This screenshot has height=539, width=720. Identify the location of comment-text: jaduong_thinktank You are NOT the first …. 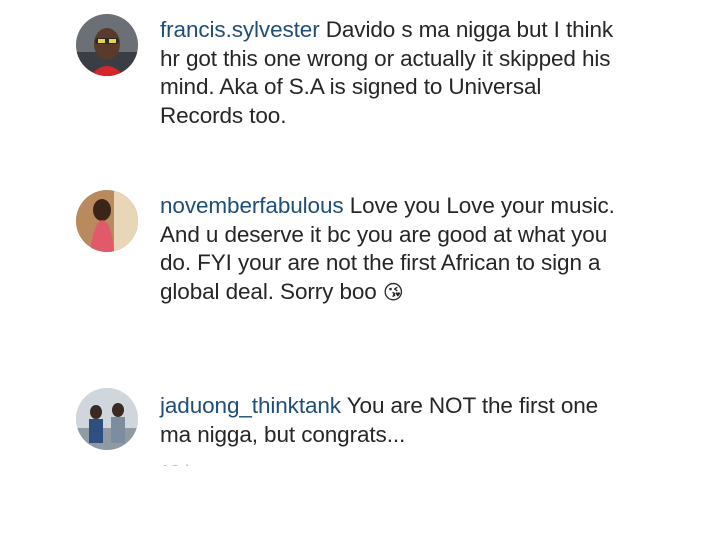
(395, 420).